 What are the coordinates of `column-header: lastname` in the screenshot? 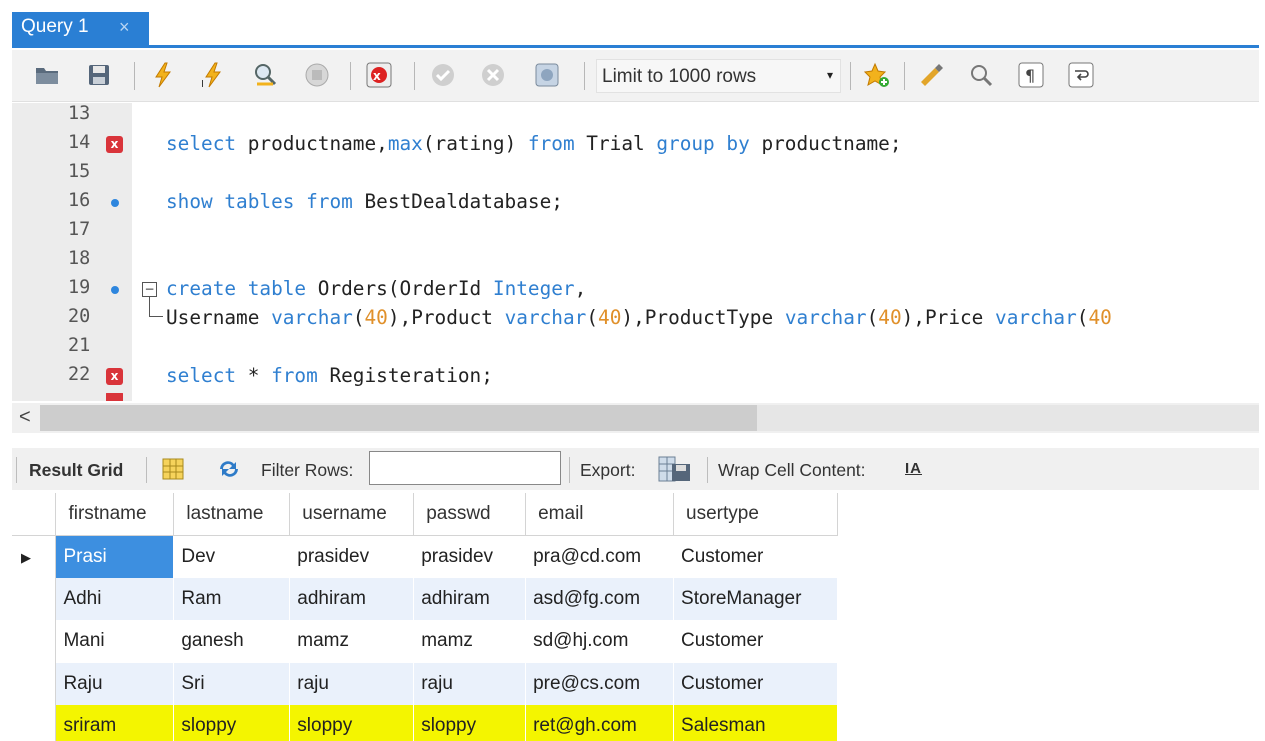 It's located at (232, 514).